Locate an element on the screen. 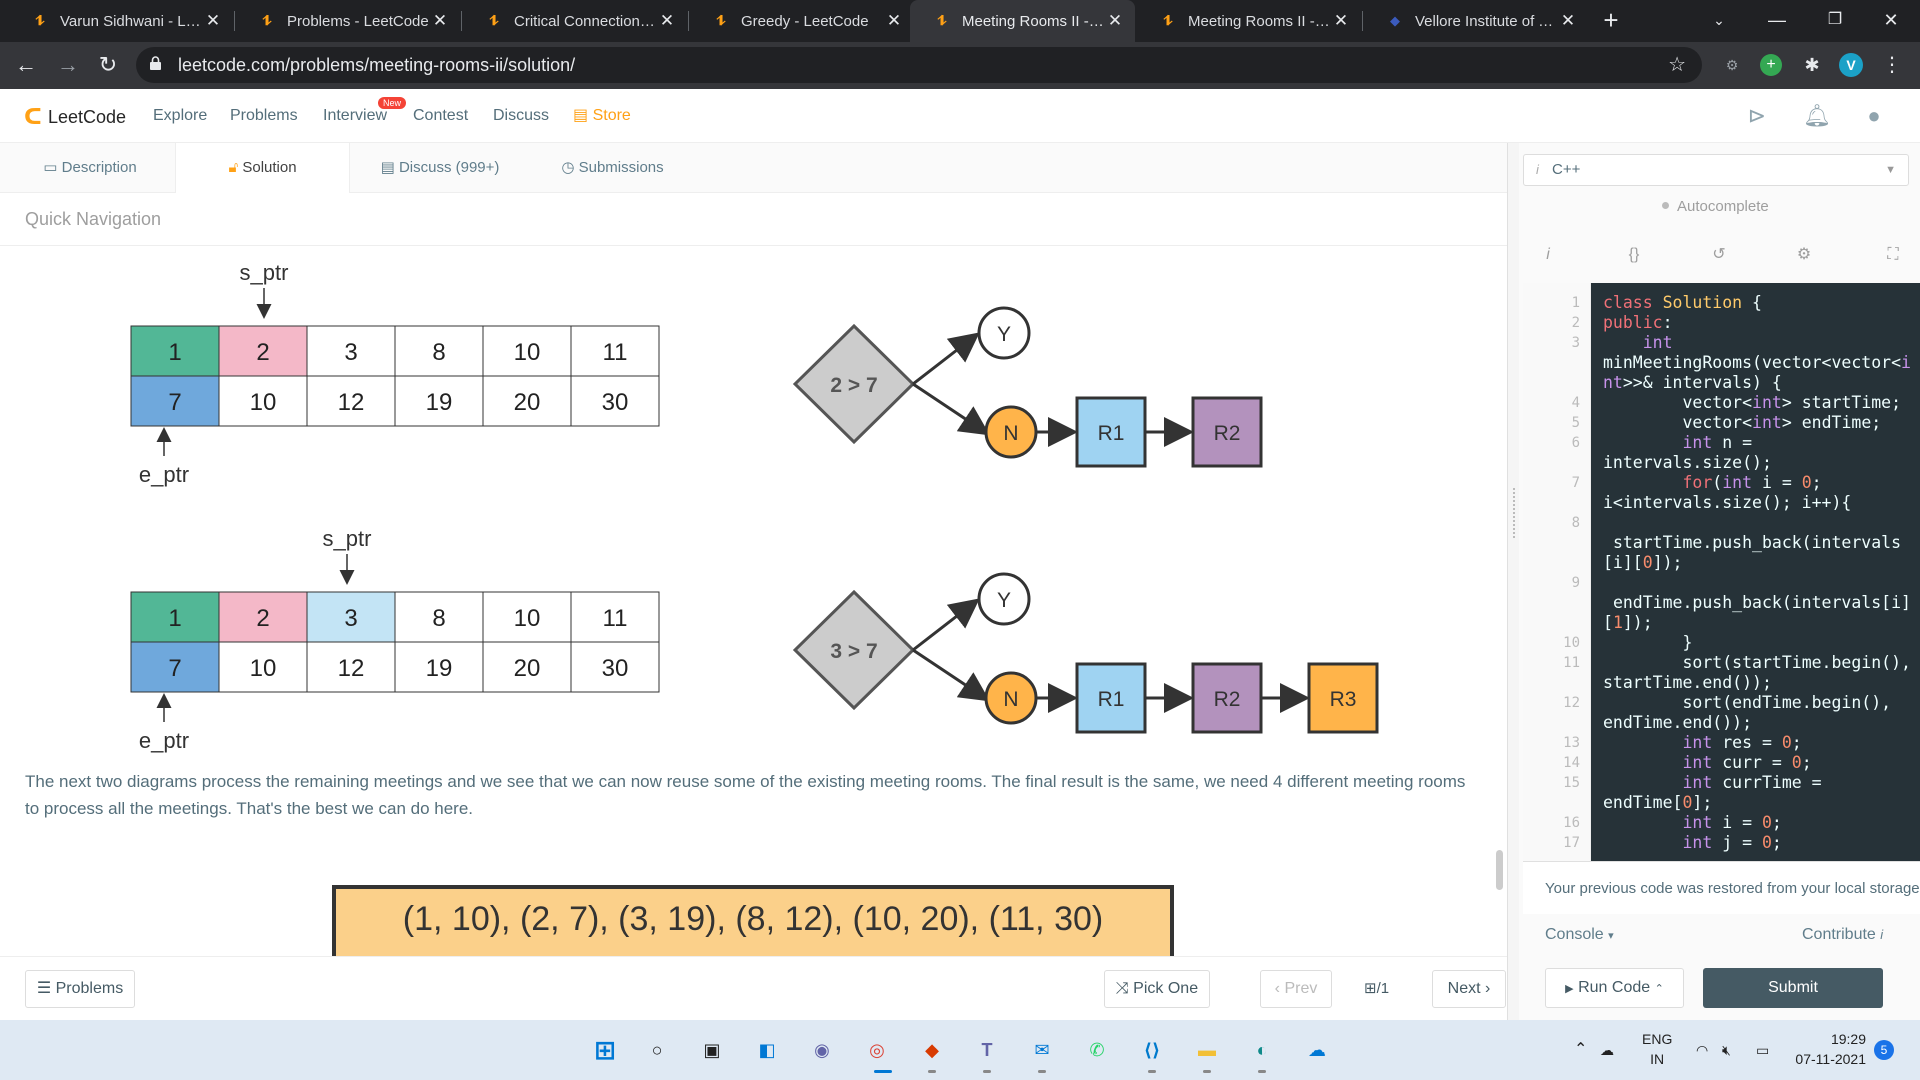  nav-store: ▤ Store is located at coordinates (602, 116).